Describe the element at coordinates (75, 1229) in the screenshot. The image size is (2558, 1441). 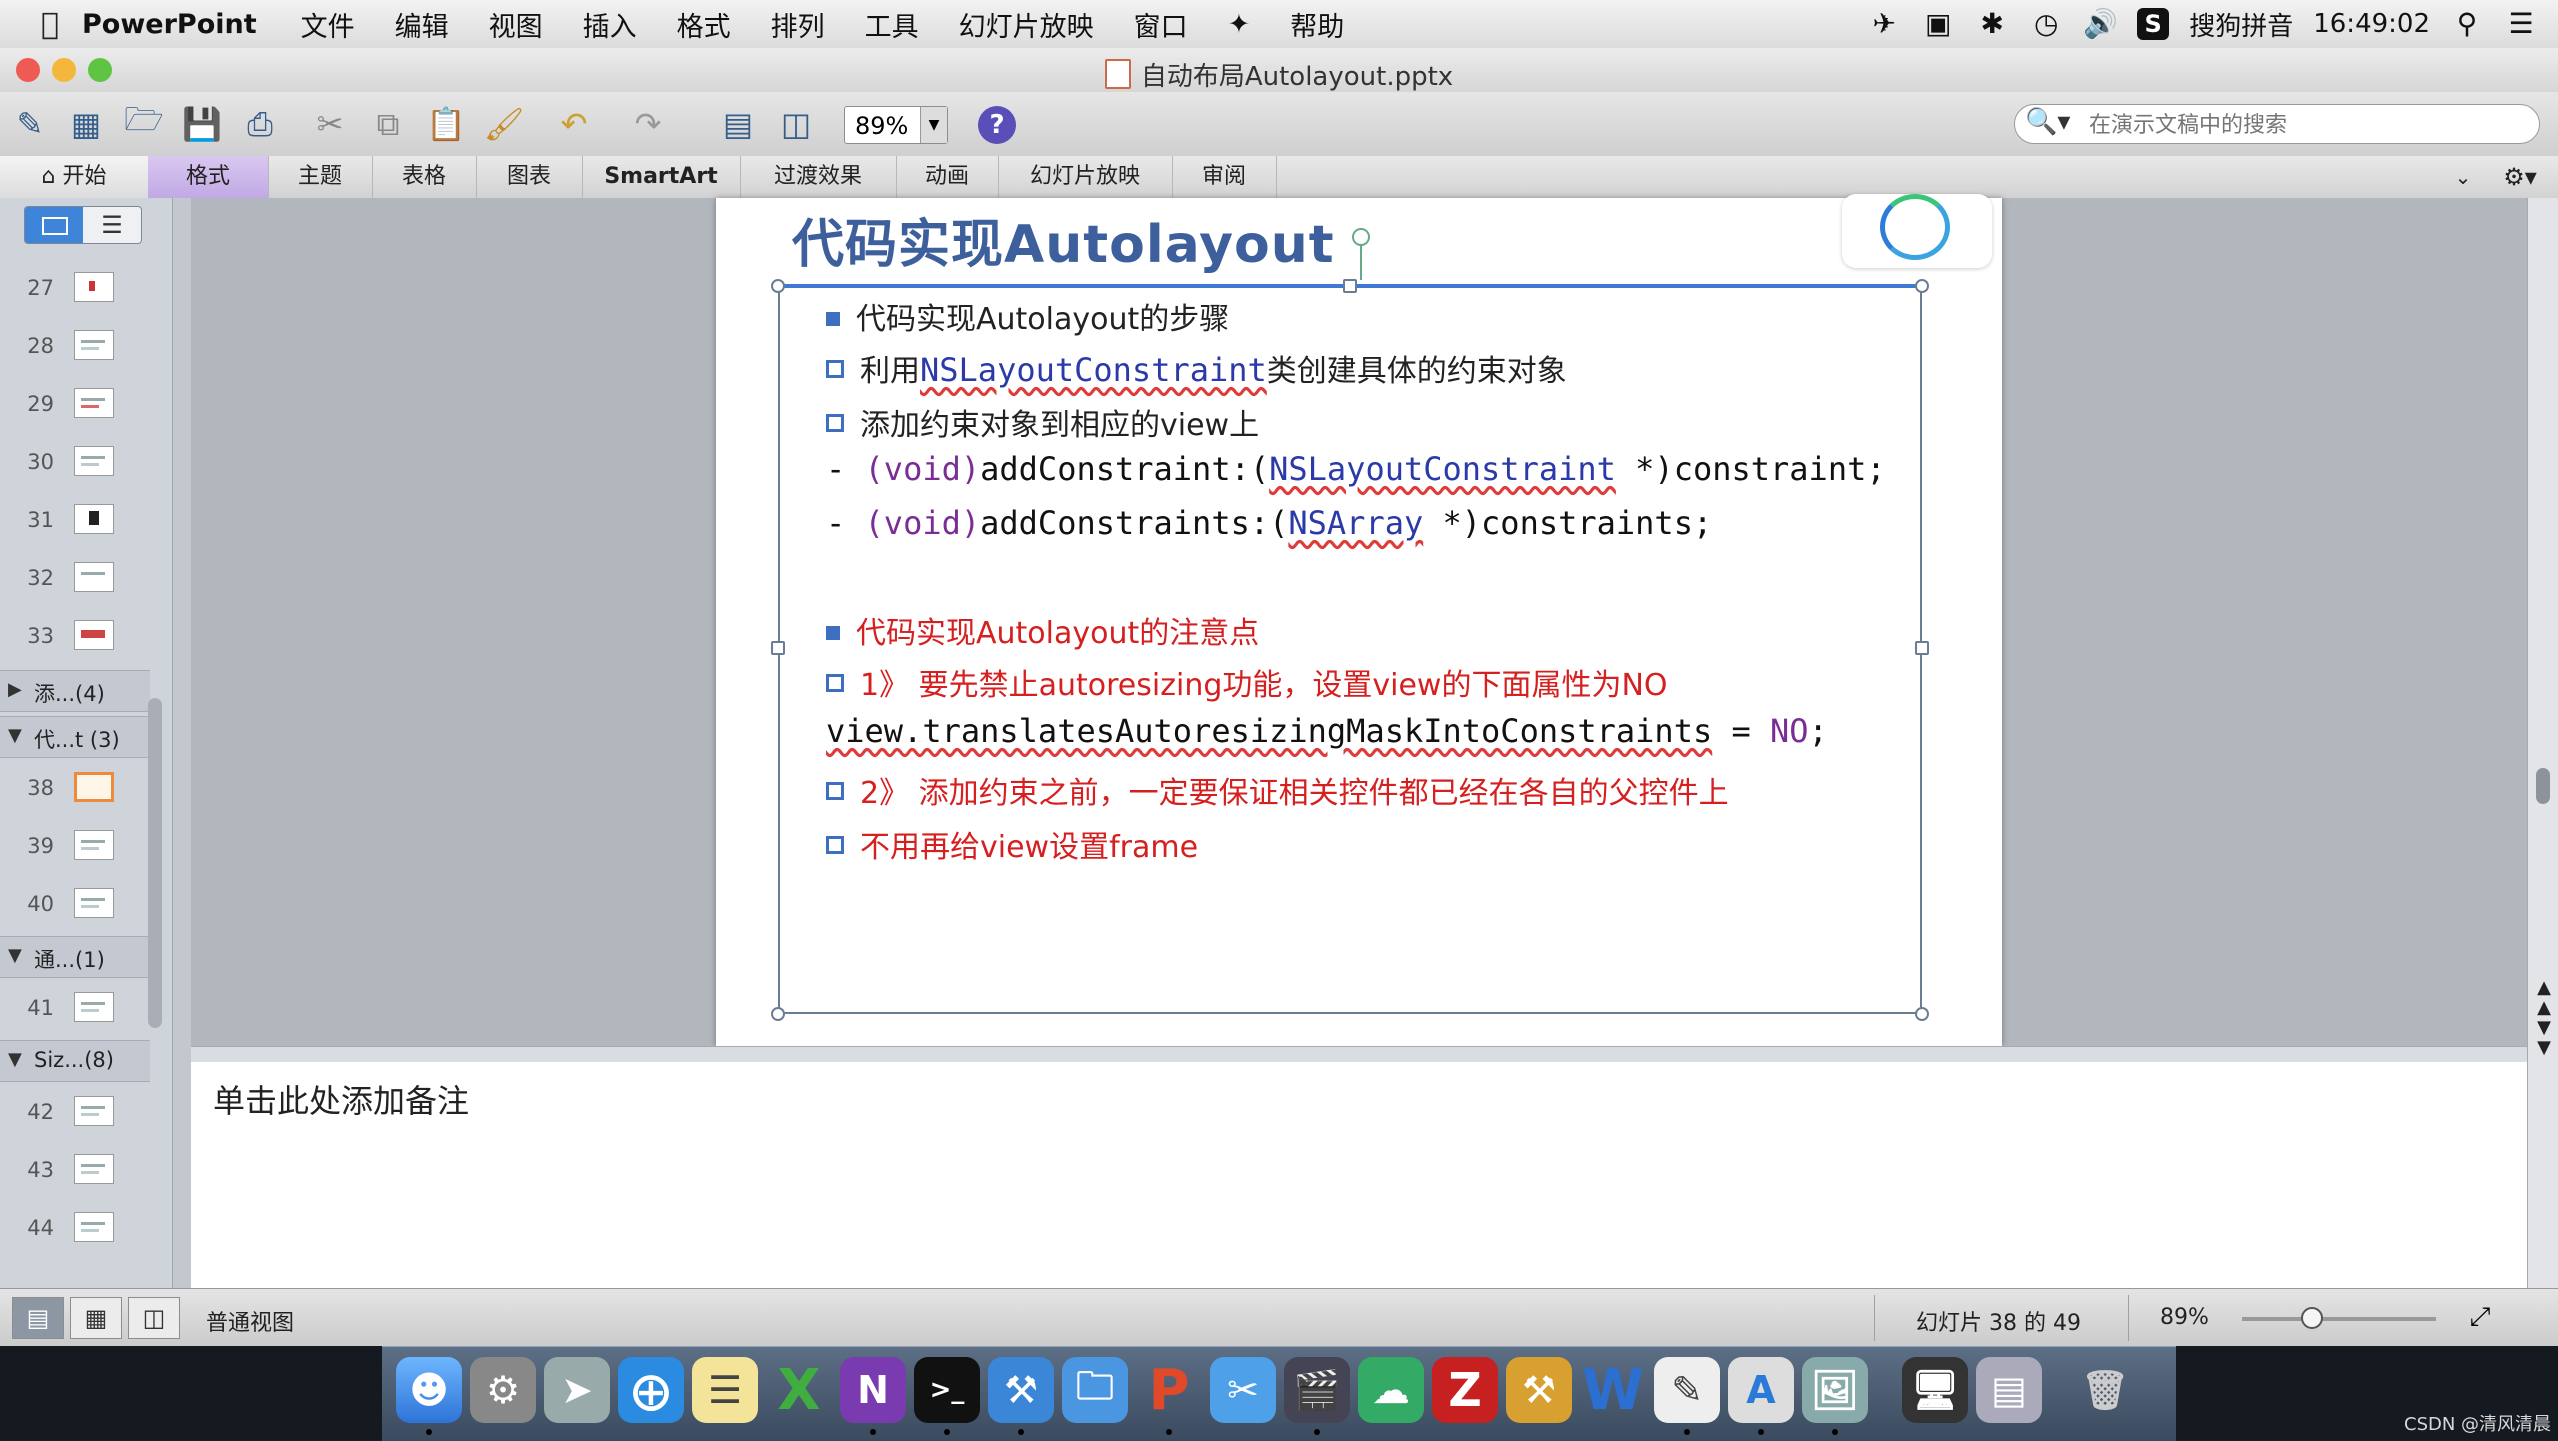
I see `slide-thumbnail: 44` at that location.